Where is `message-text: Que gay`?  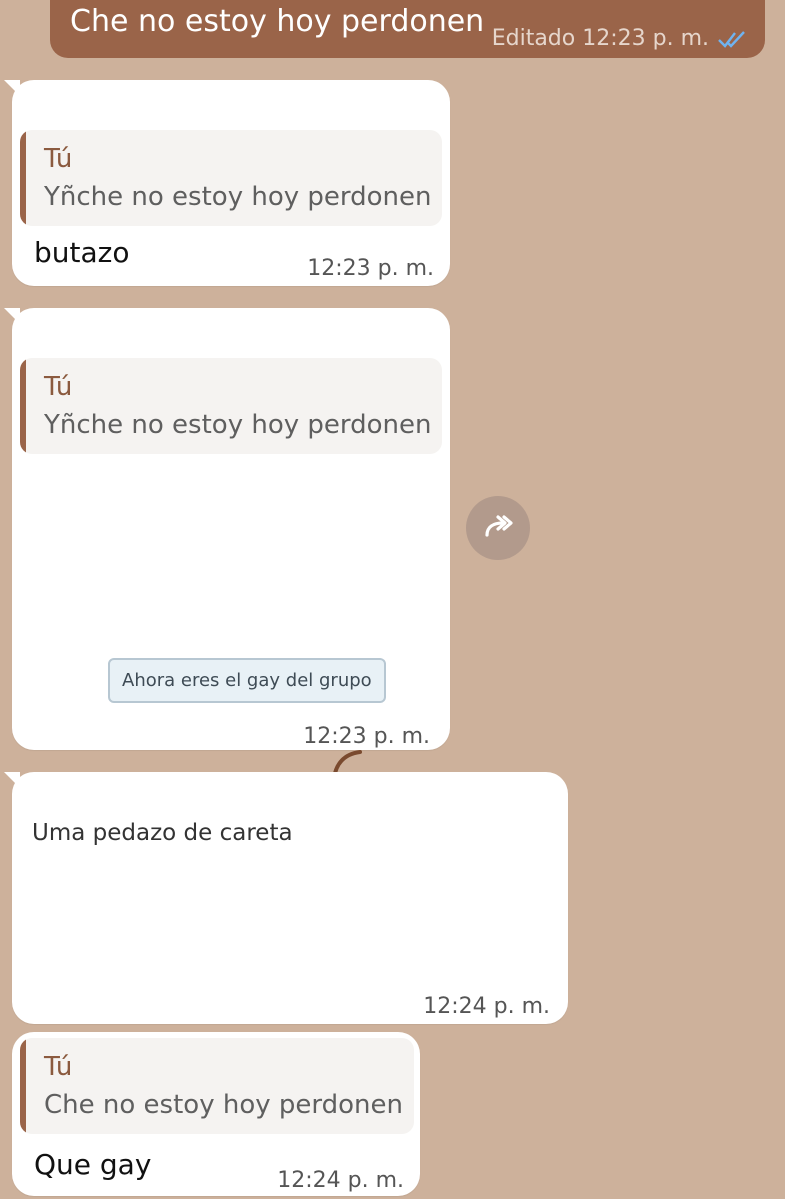 message-text: Que gay is located at coordinates (93, 1164).